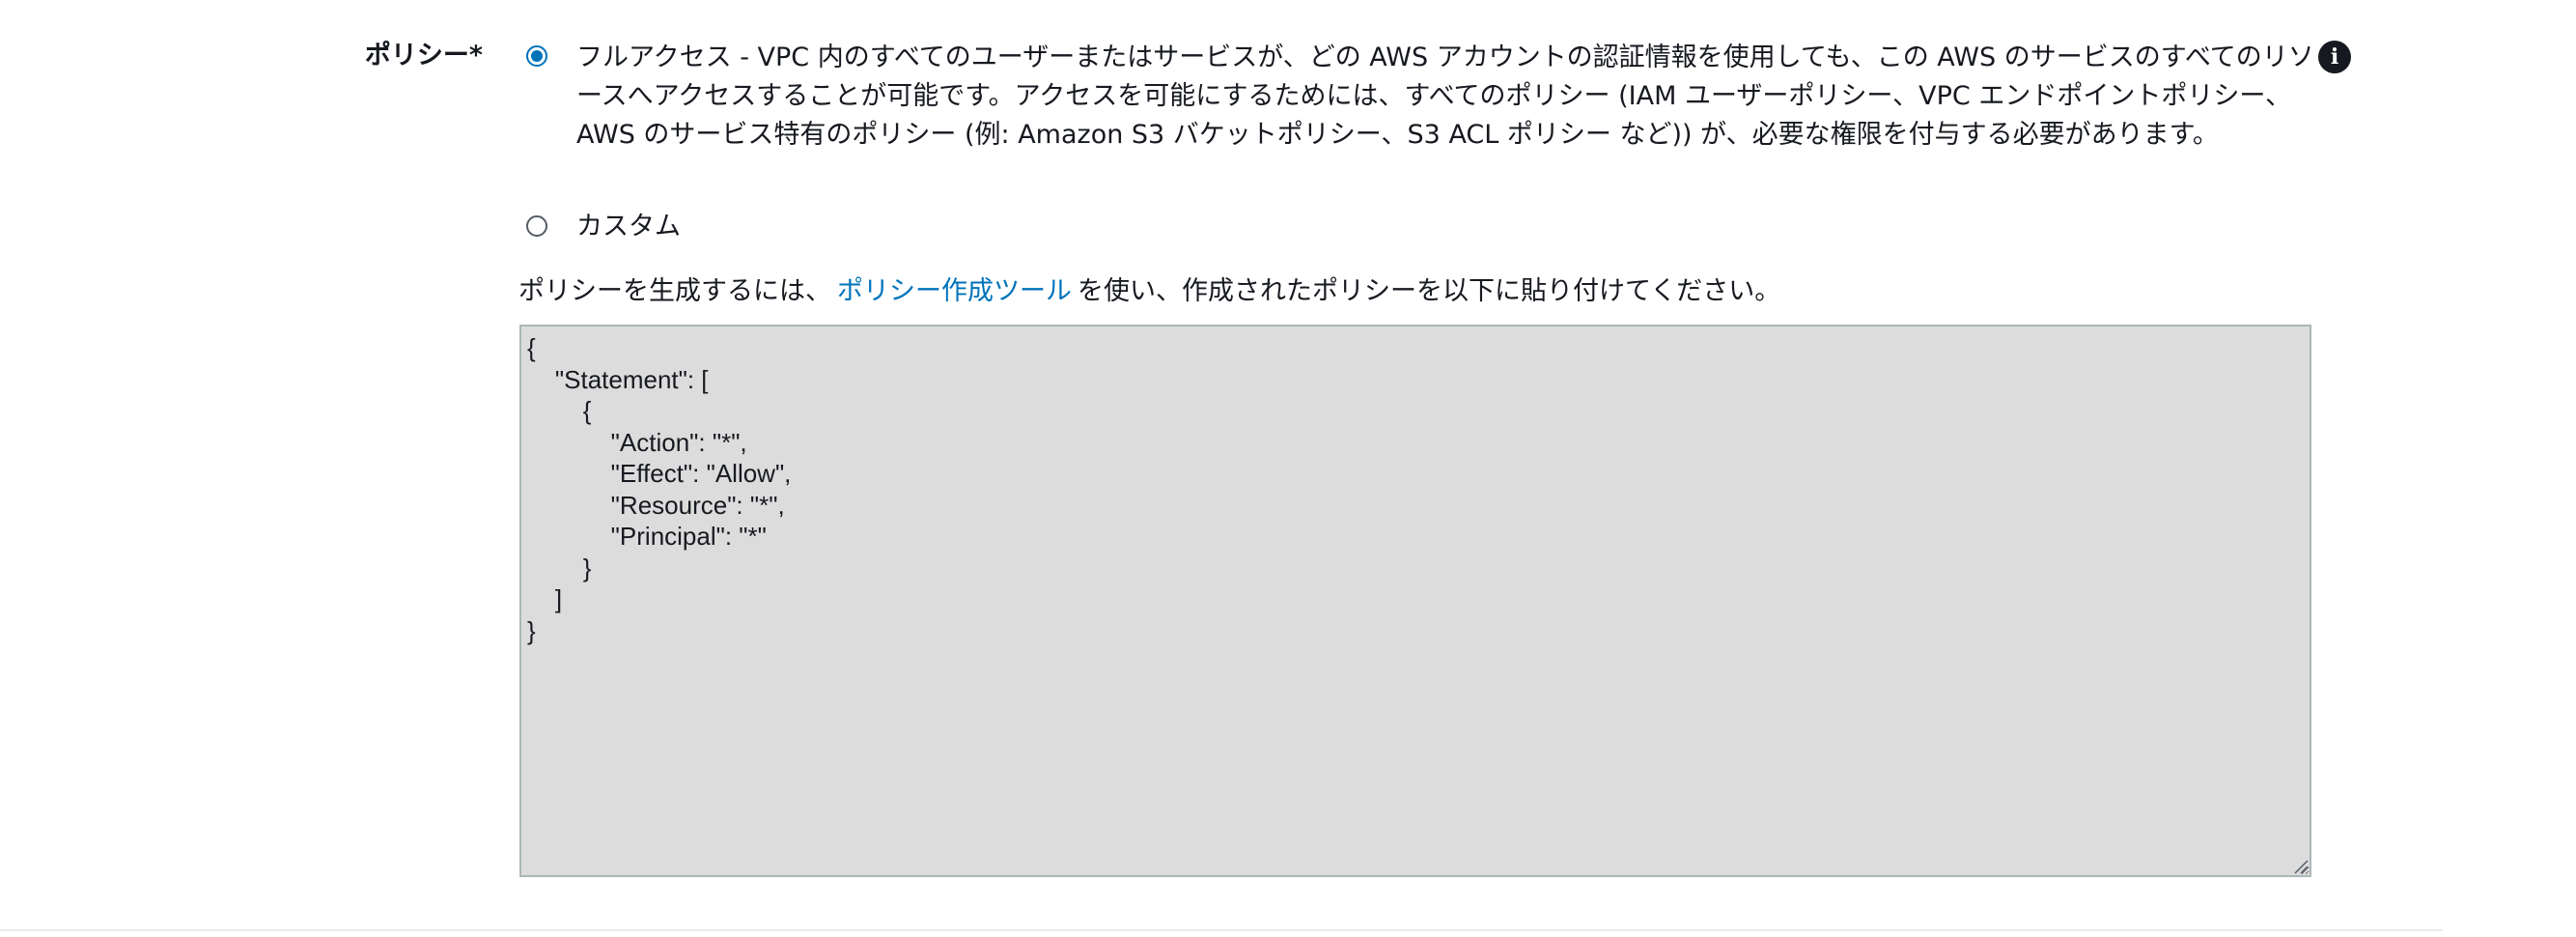 This screenshot has width=2576, height=937. What do you see at coordinates (1430, 291) in the screenshot?
I see `instruction-suffix: を使い、作成されたポリシーを以下に貼り付けてください。` at bounding box center [1430, 291].